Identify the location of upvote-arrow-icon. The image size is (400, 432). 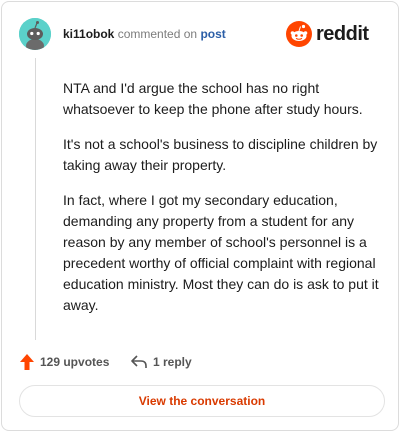
(27, 362).